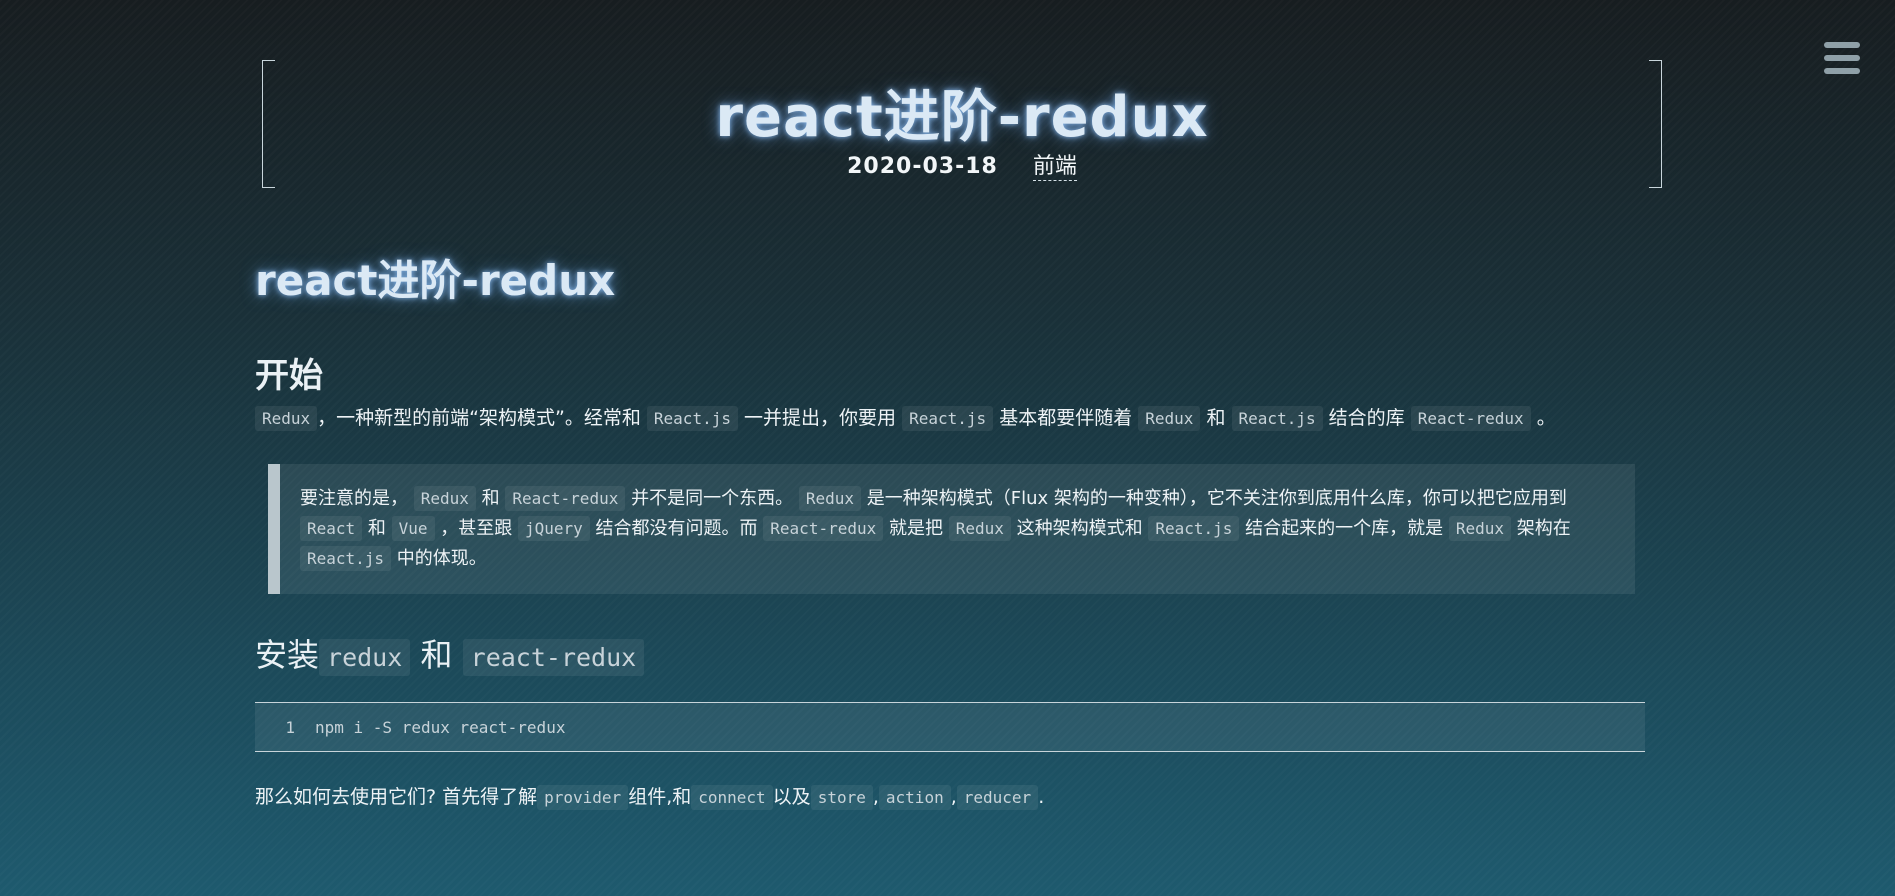 The width and height of the screenshot is (1895, 896). What do you see at coordinates (554, 528) in the screenshot?
I see `inline-code: jQuery` at bounding box center [554, 528].